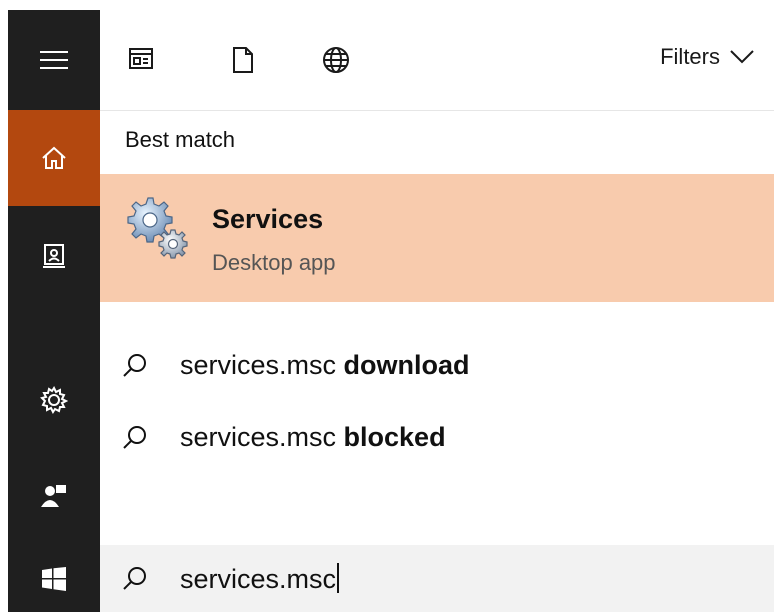 This screenshot has height=612, width=774. I want to click on hamburger-menu-icon, so click(54, 60).